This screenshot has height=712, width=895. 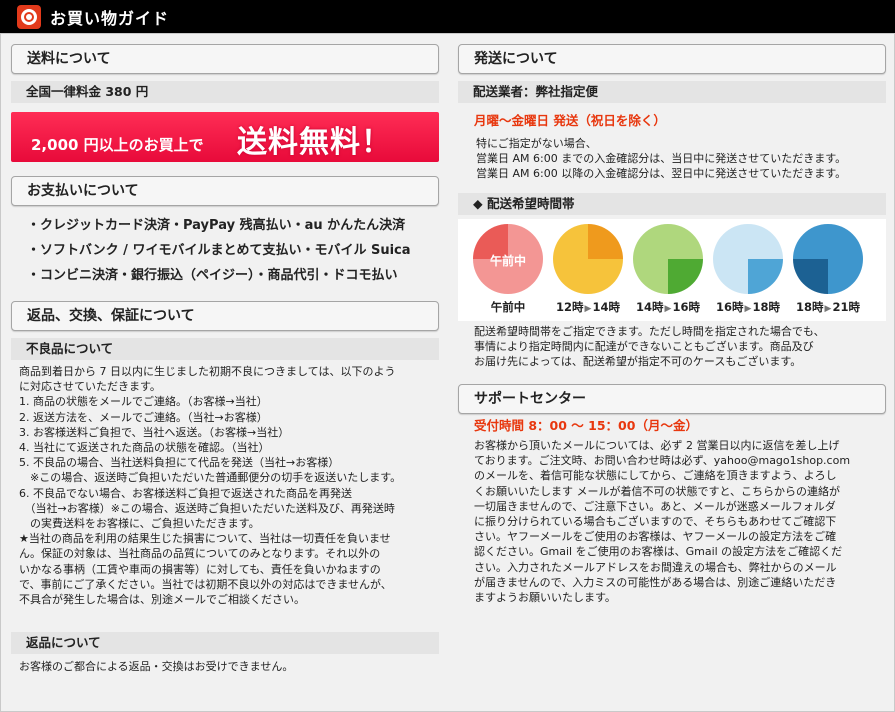 I want to click on text-line: ※この場合、返送時ご負担いただいた普通郵便分の切手を返送いたします。, so click(x=210, y=478).